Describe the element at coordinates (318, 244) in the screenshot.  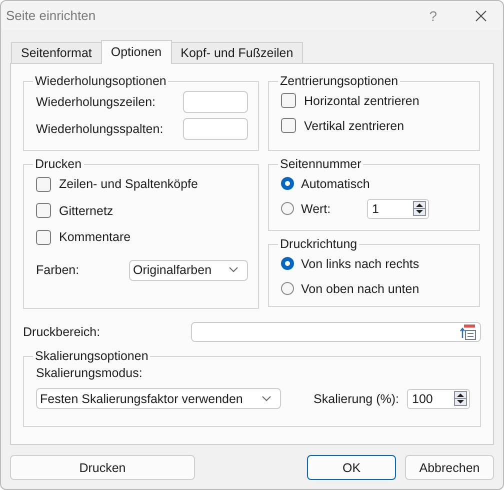
I see `group-title: Druckrichtung` at that location.